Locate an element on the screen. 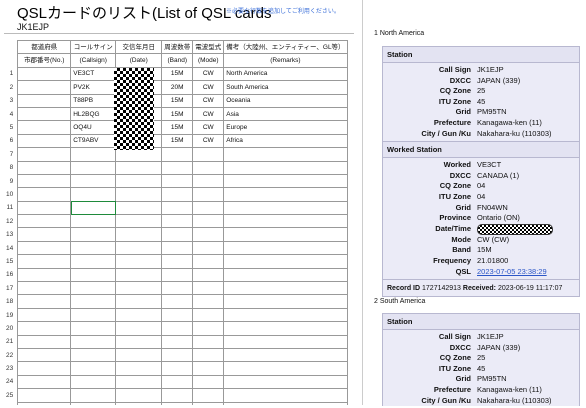  cell-remarks: Europe is located at coordinates (285, 127).